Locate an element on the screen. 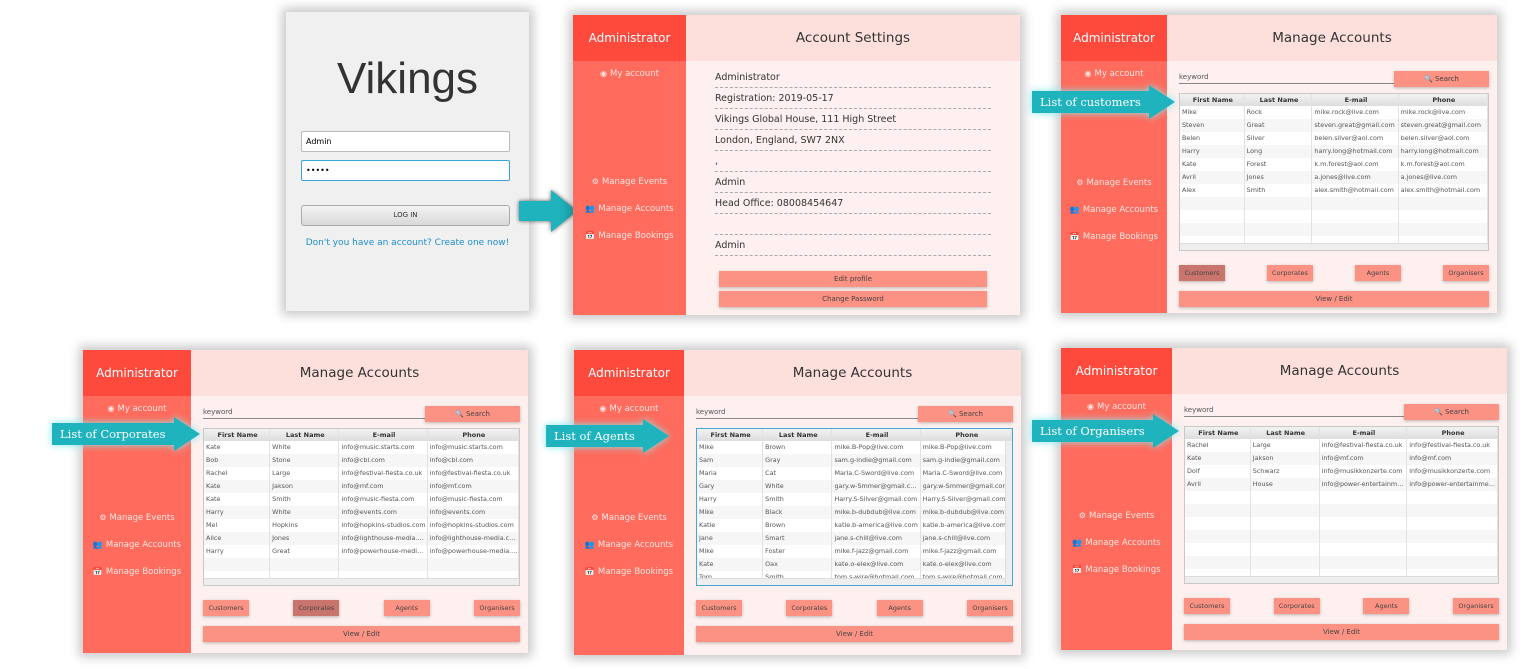 The image size is (1527, 669). vertical-scrollbar is located at coordinates (1008, 513).